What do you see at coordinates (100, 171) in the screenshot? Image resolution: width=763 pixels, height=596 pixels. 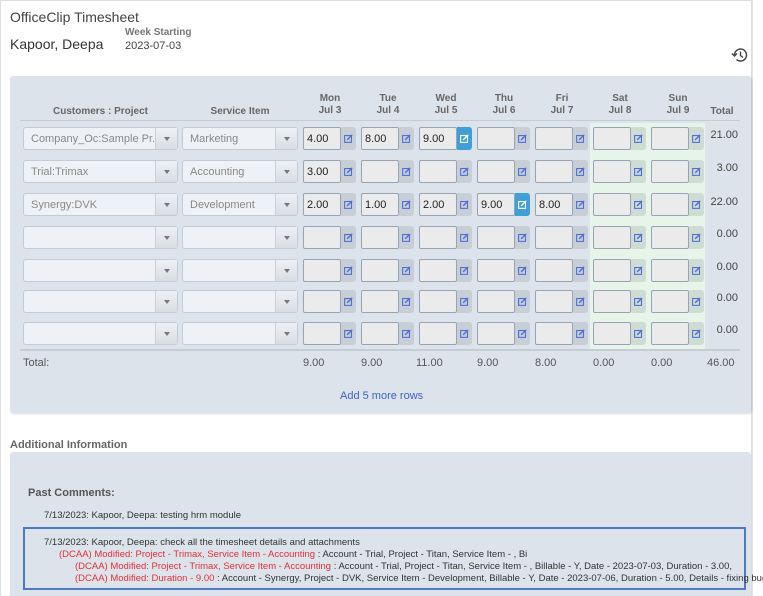 I see `customer-project-select: Trial:Trimax` at bounding box center [100, 171].